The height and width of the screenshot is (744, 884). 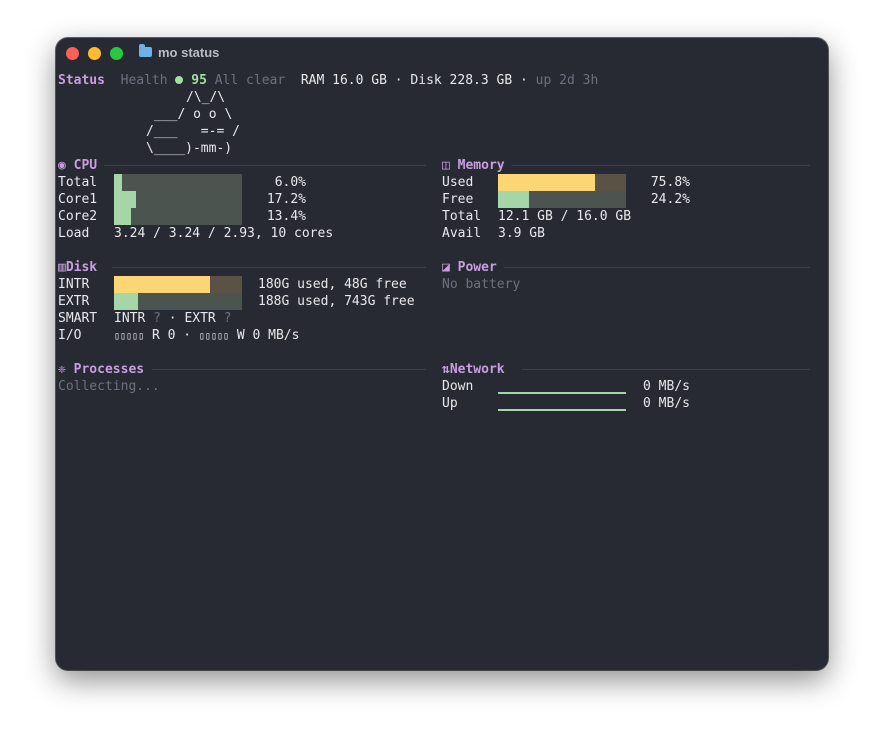 I want to click on power-text: No battery, so click(x=481, y=284).